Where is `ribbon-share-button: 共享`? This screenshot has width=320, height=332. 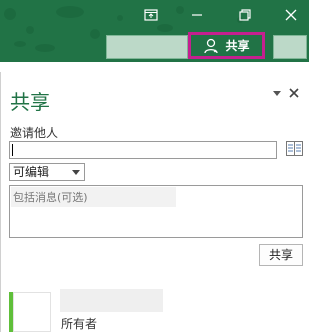 ribbon-share-button: 共享 is located at coordinates (226, 45).